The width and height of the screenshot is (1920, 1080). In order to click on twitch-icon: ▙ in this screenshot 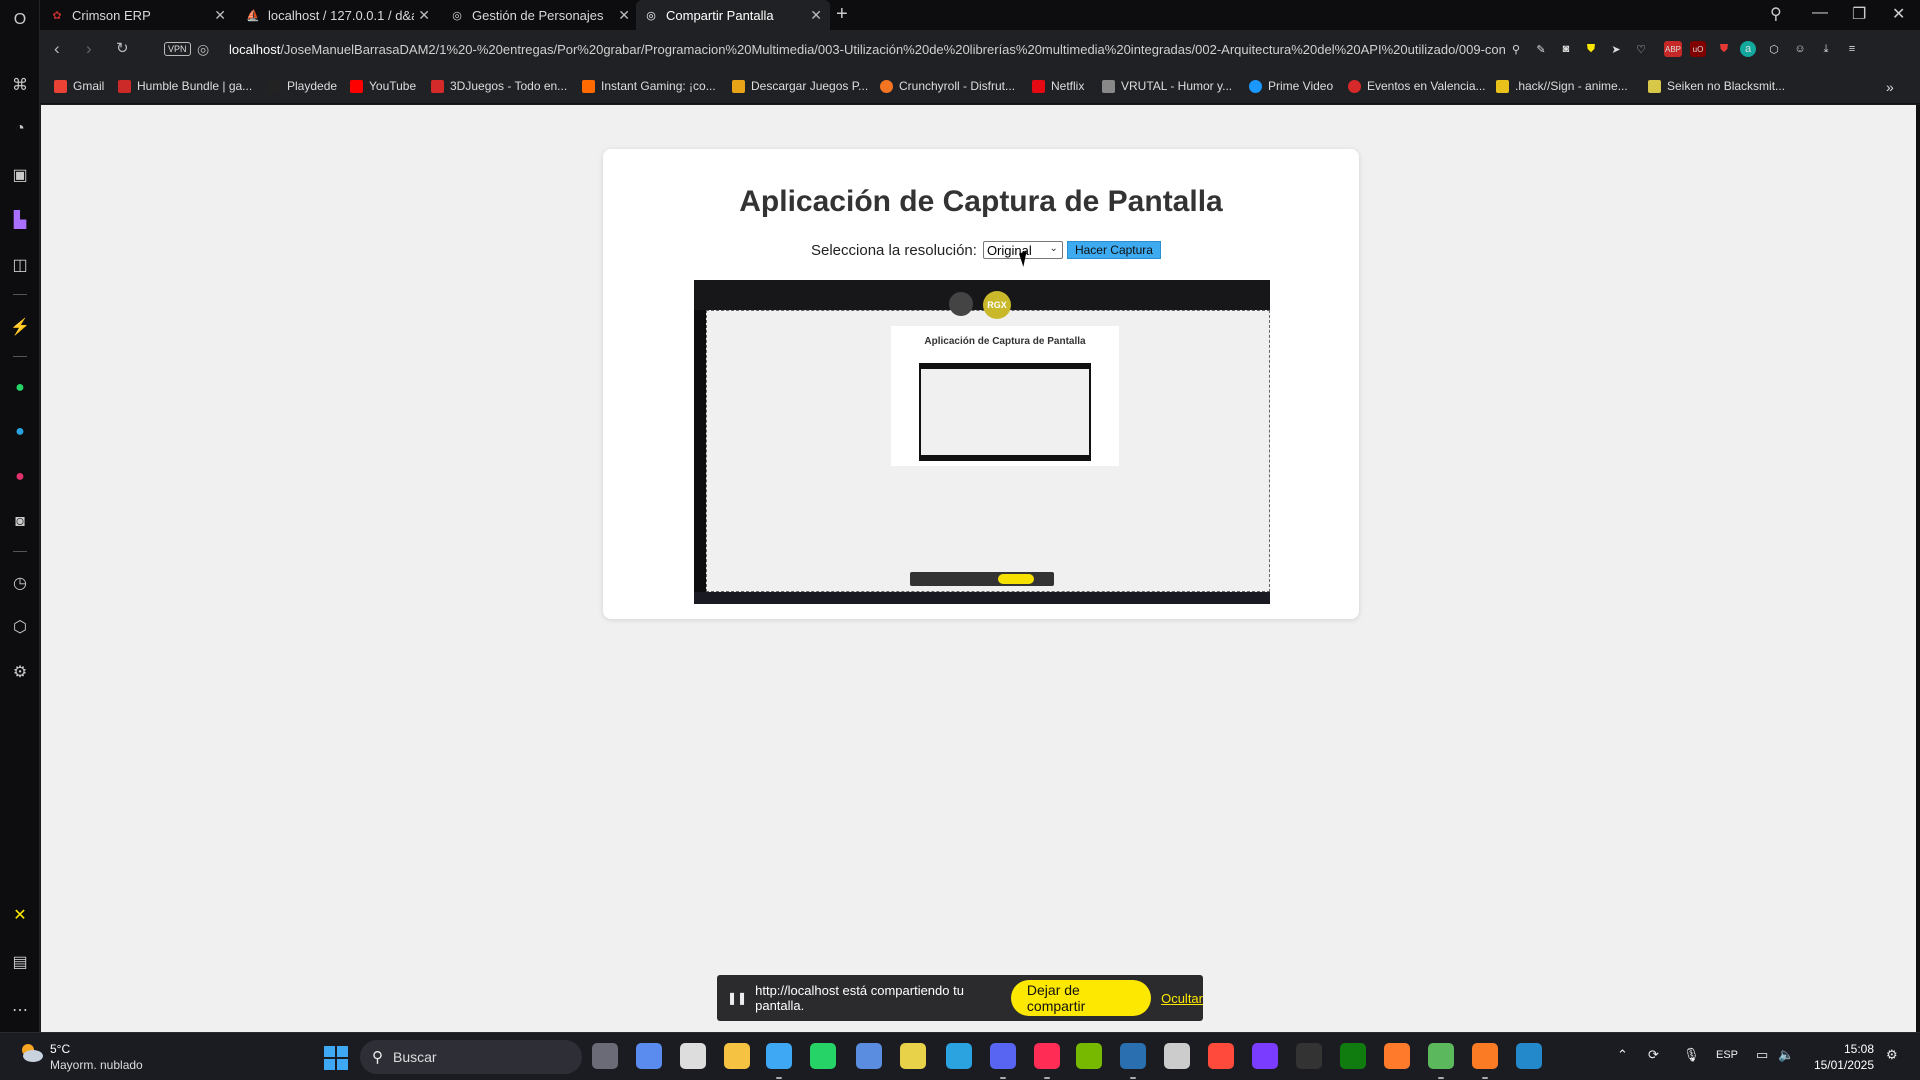, I will do `click(20, 220)`.